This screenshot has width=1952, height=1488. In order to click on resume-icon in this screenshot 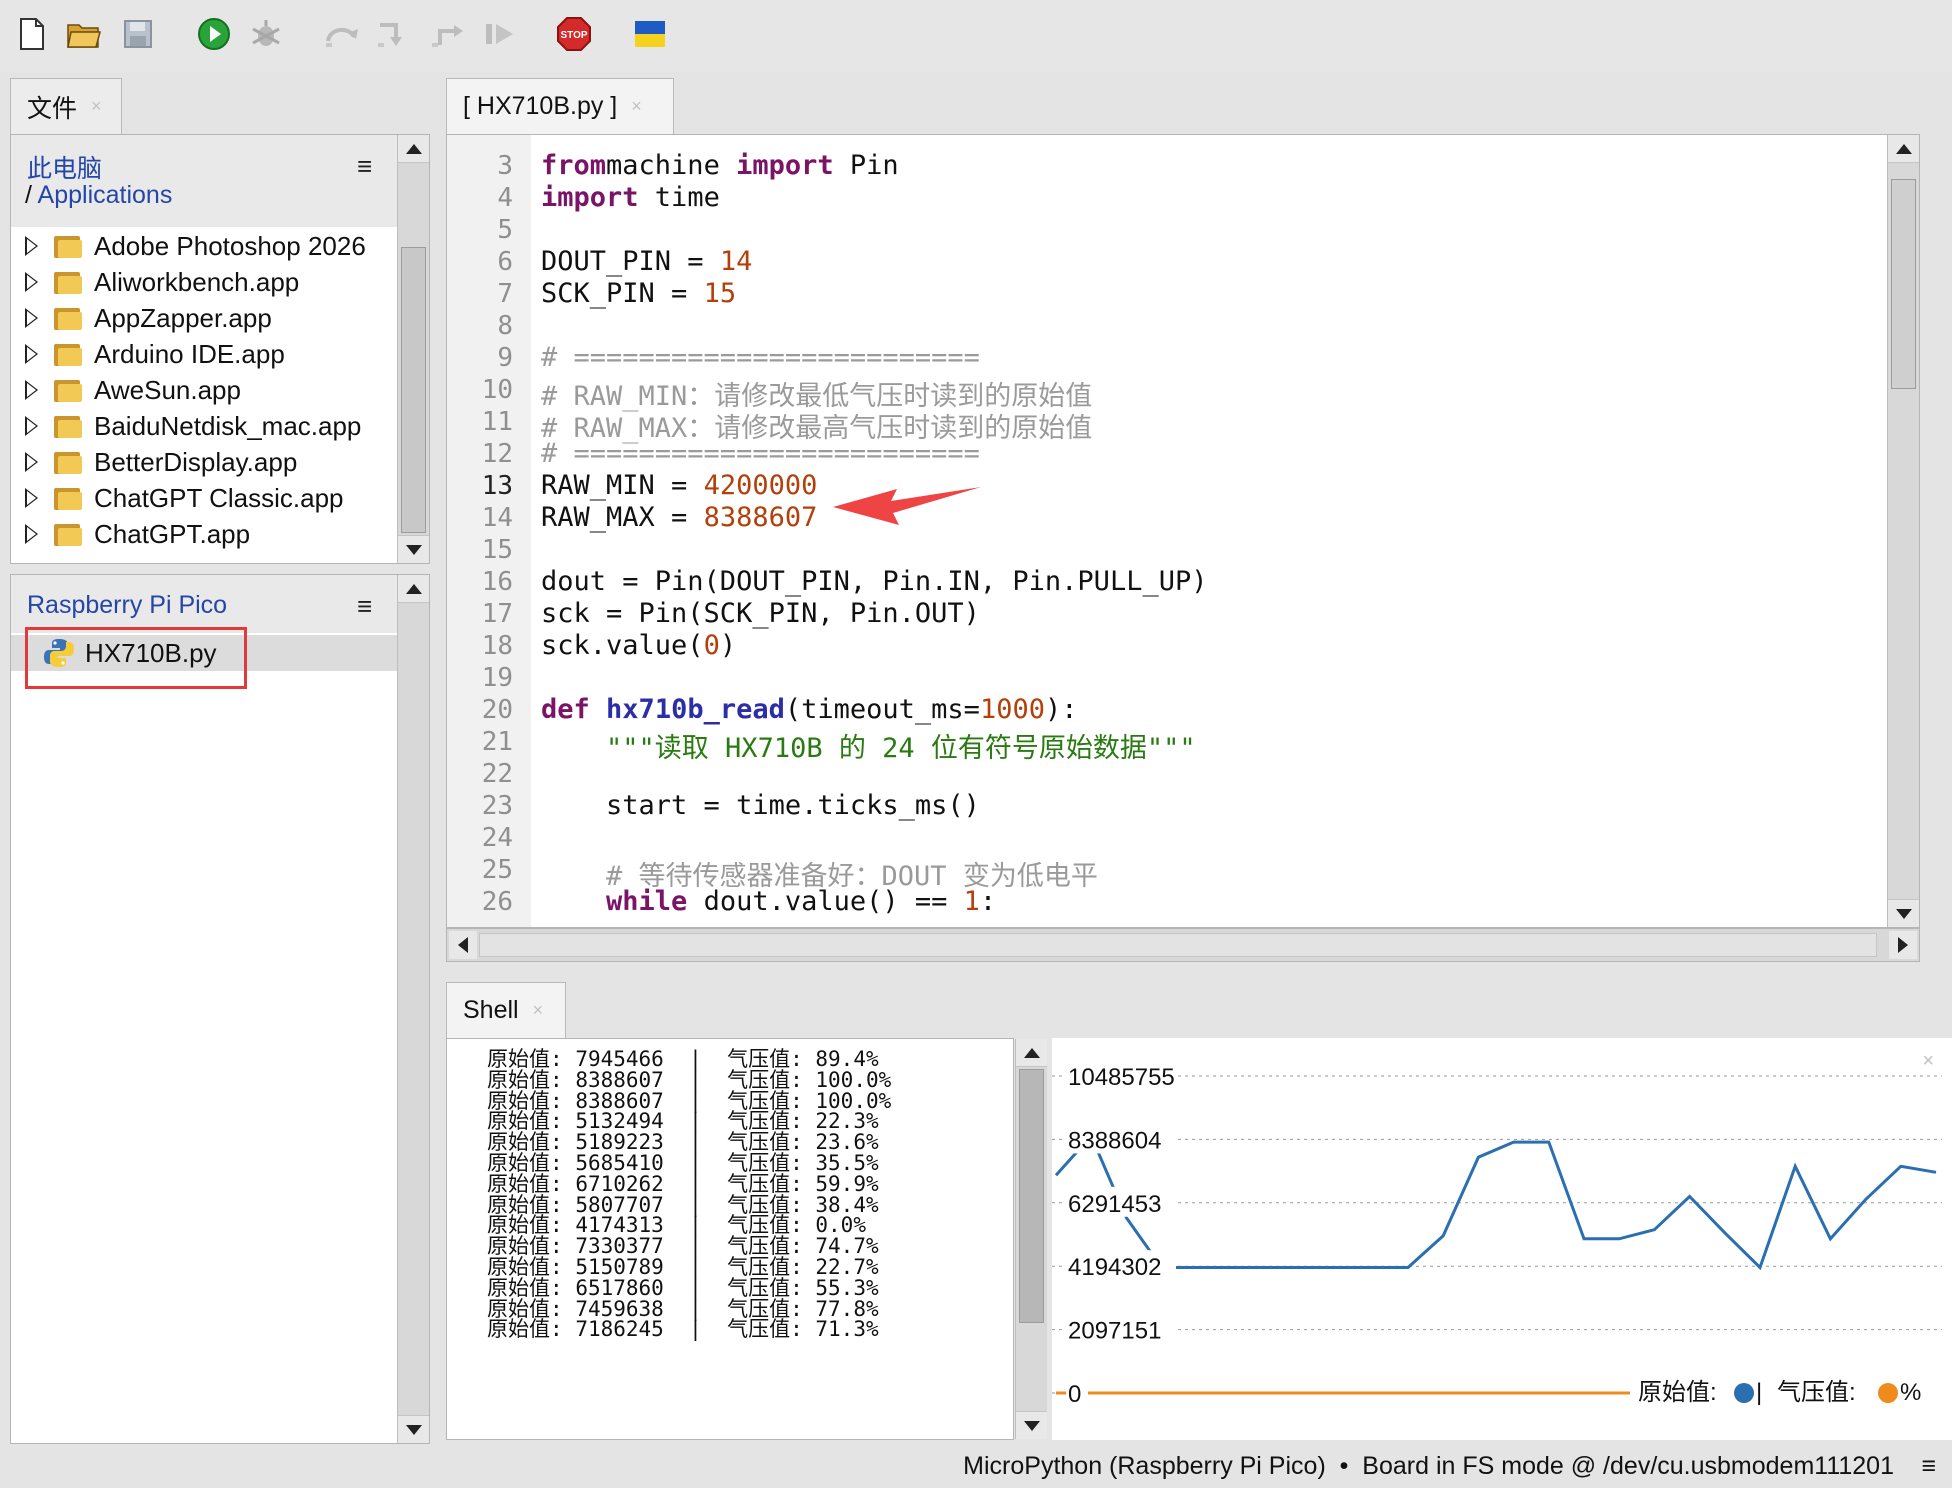, I will do `click(500, 34)`.